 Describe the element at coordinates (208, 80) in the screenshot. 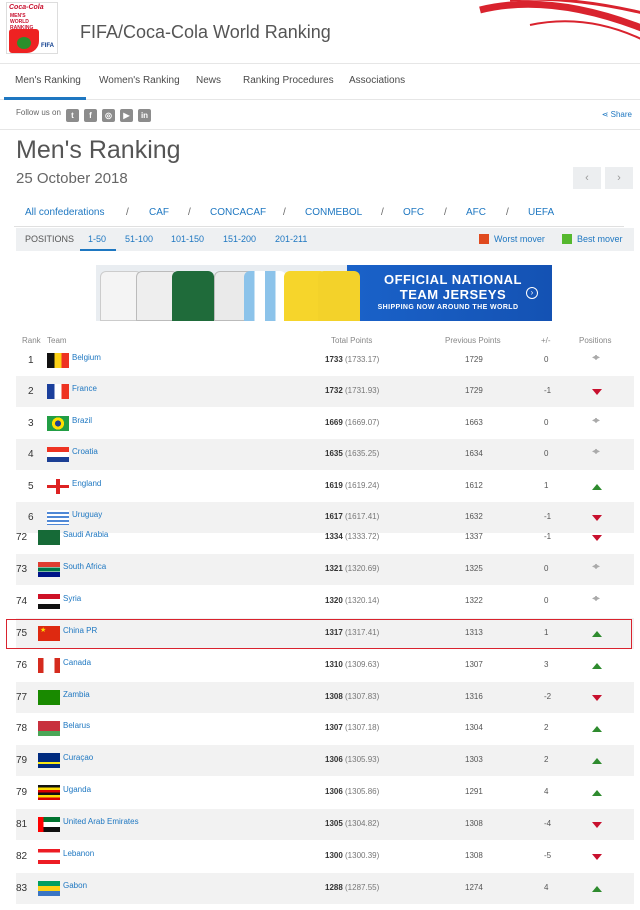

I see `nav-news: News` at that location.